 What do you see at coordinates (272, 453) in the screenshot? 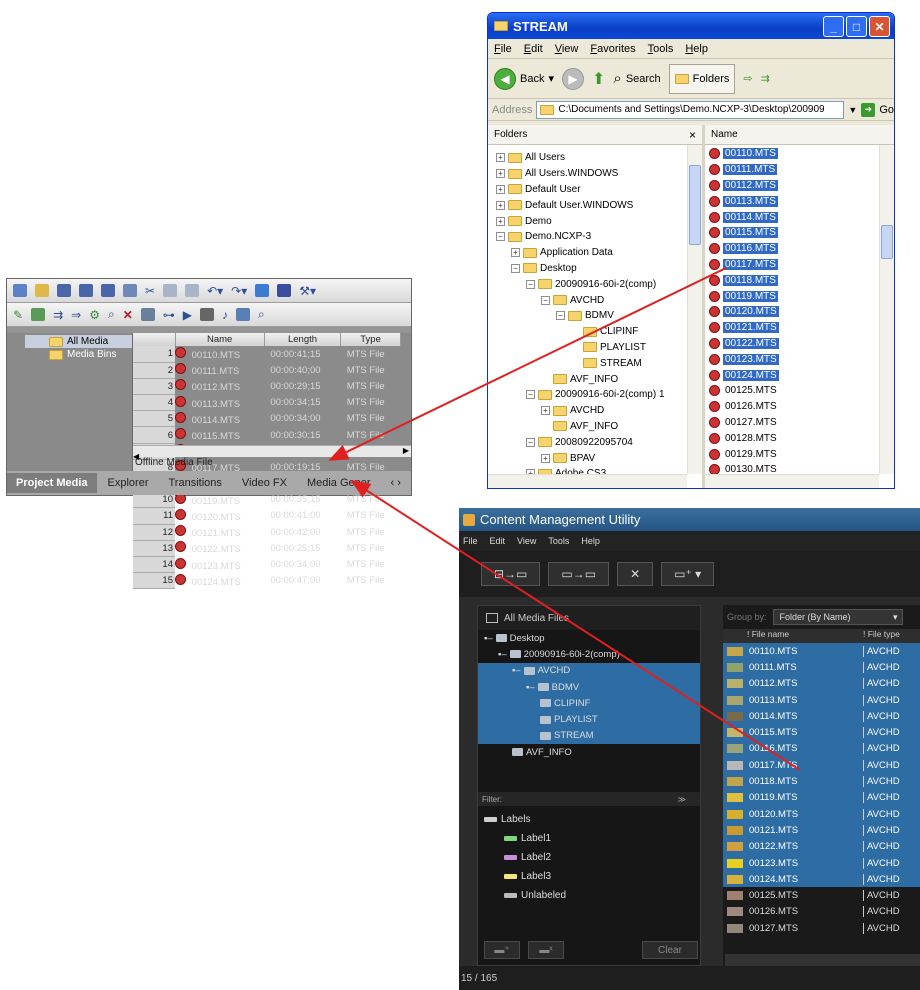
I see `horizontal-scrollbar: ◀ ▶` at bounding box center [272, 453].